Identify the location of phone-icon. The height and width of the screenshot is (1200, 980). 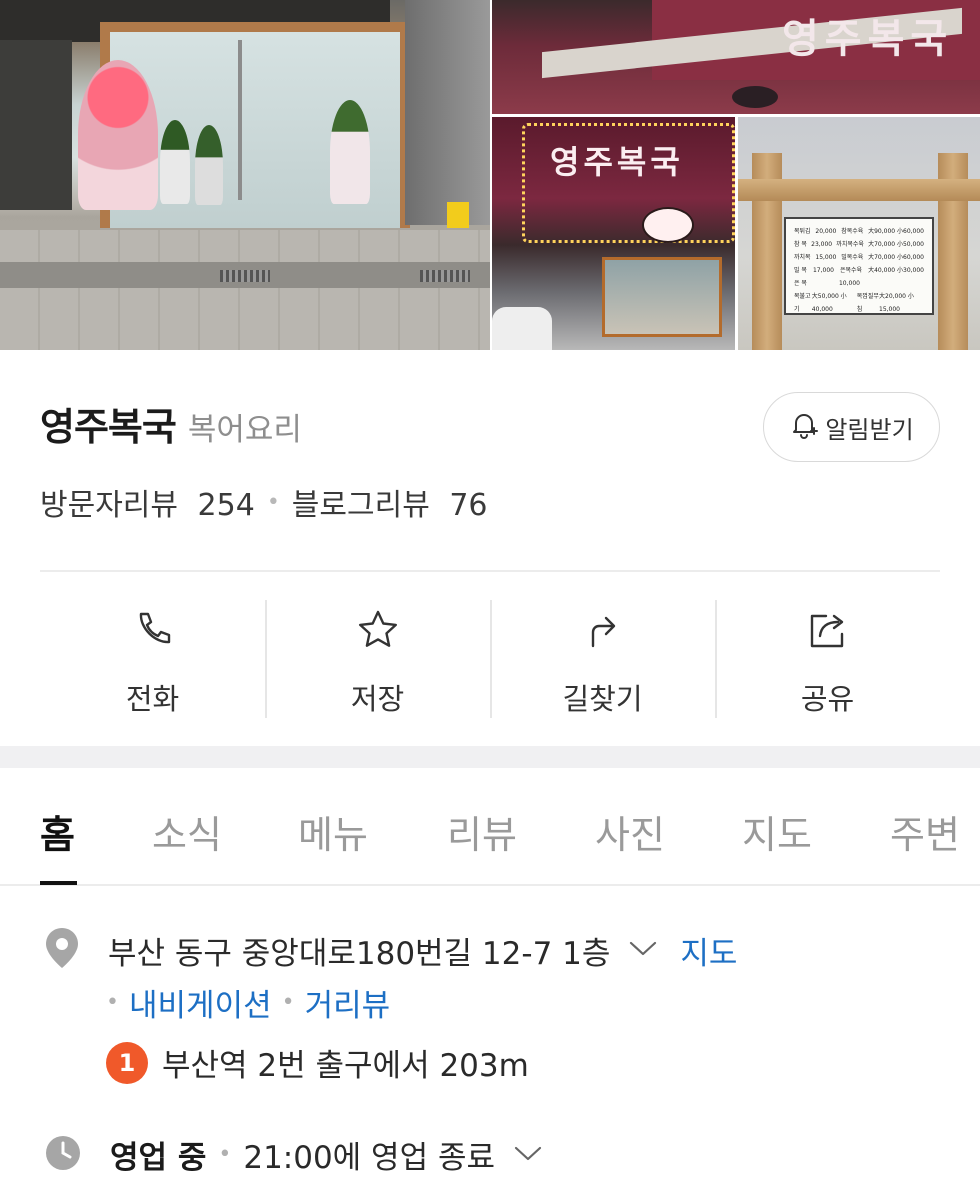
(153, 628).